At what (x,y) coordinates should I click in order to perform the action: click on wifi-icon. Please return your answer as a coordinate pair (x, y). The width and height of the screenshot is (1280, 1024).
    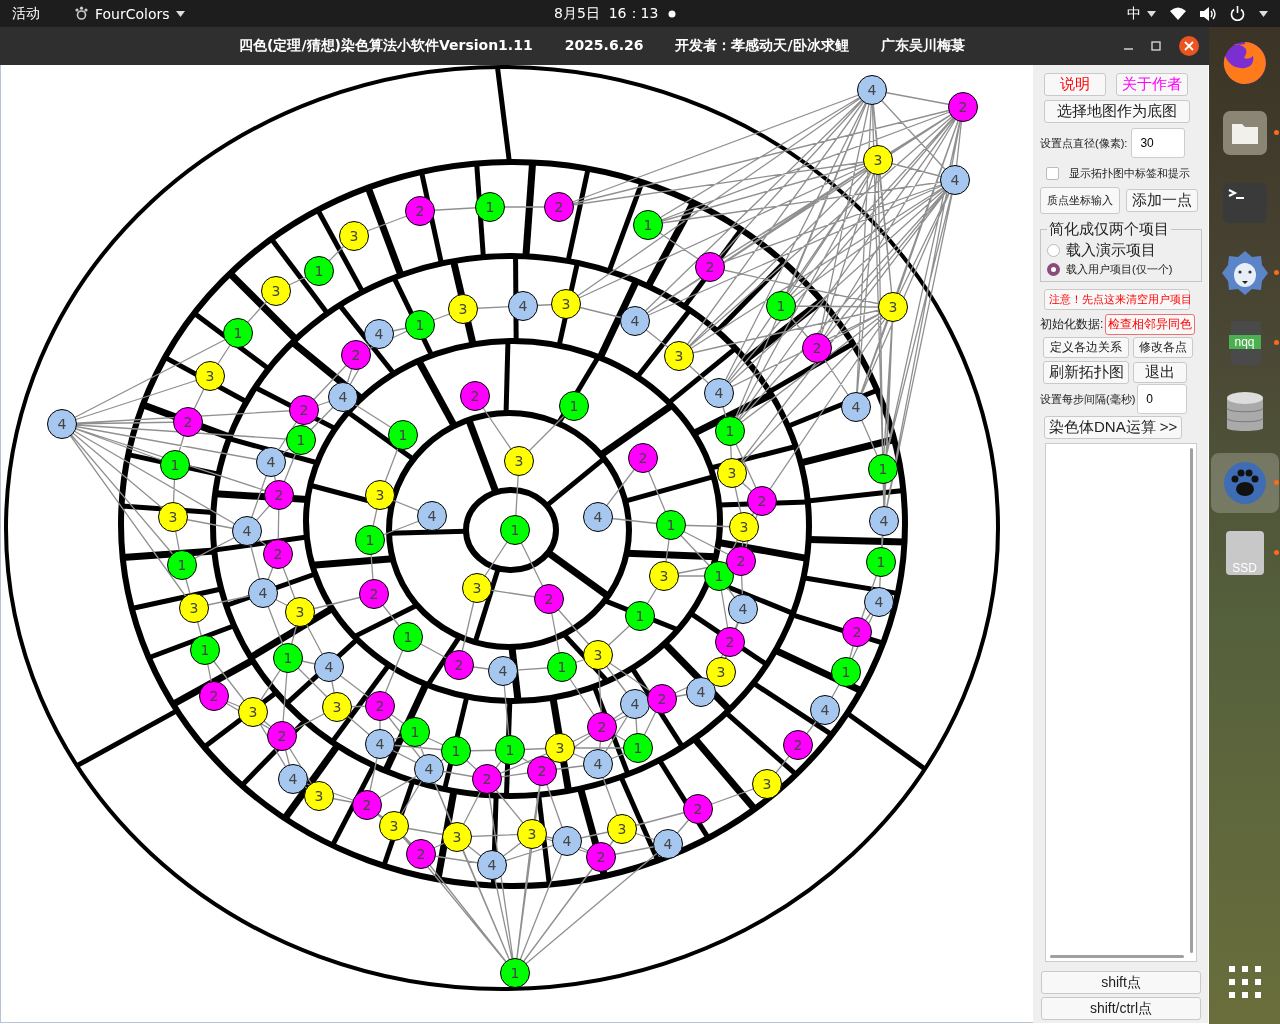
    Looking at the image, I should click on (1178, 13).